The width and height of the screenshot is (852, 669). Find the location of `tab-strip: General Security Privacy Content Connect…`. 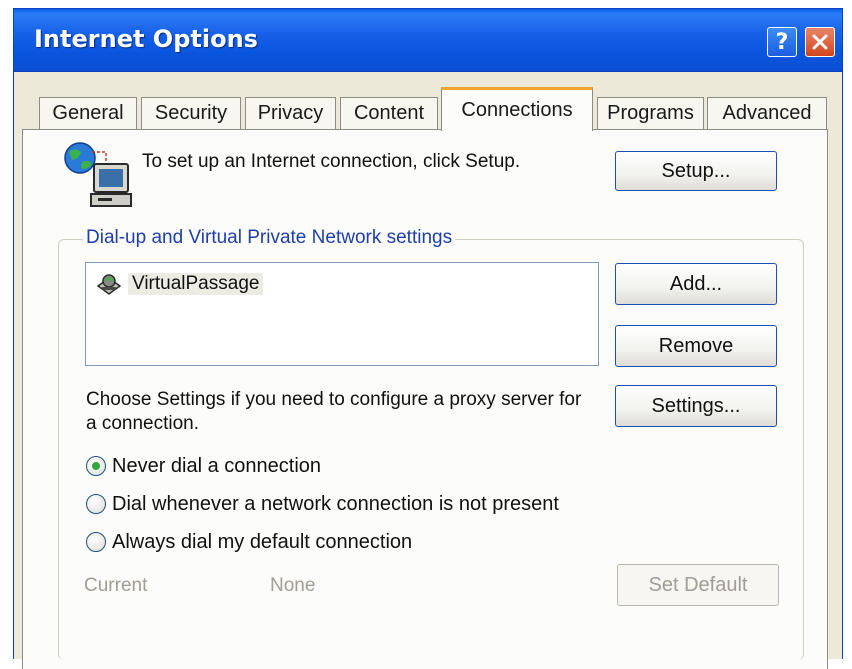

tab-strip: General Security Privacy Content Connect… is located at coordinates (428, 101).